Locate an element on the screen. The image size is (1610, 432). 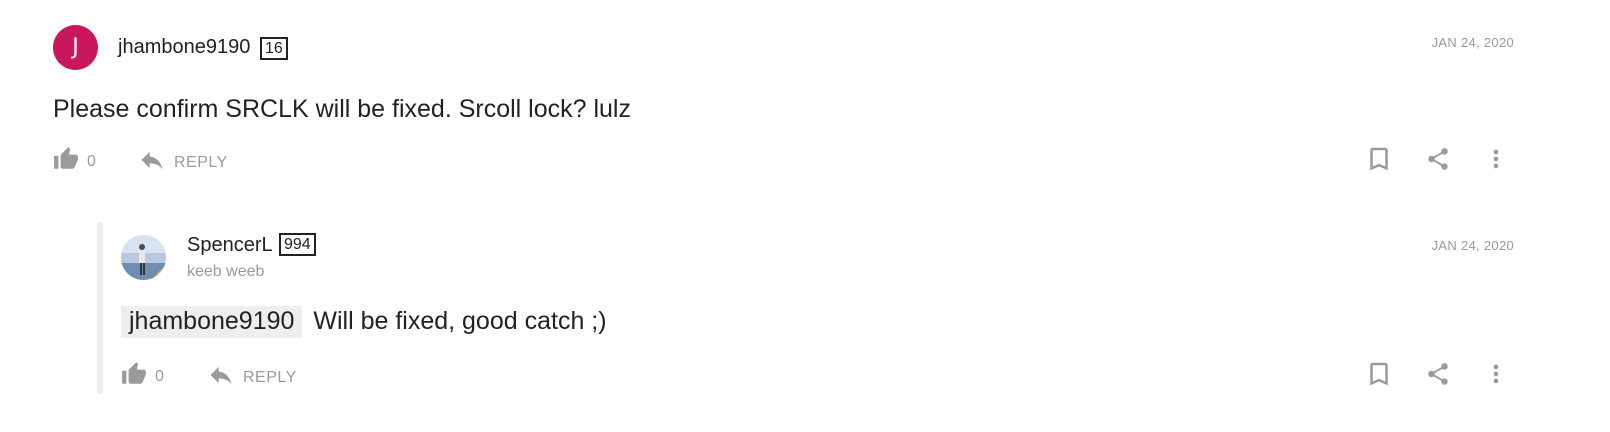
reputation-badge: 994 is located at coordinates (297, 244).